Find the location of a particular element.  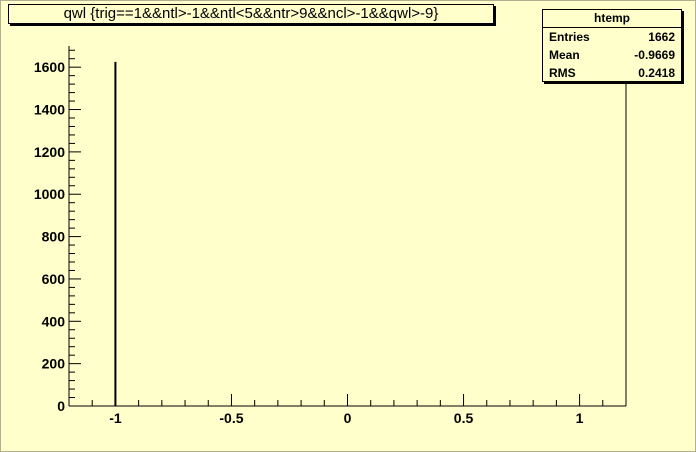

y-tick-label: 1000 is located at coordinates (49, 194).